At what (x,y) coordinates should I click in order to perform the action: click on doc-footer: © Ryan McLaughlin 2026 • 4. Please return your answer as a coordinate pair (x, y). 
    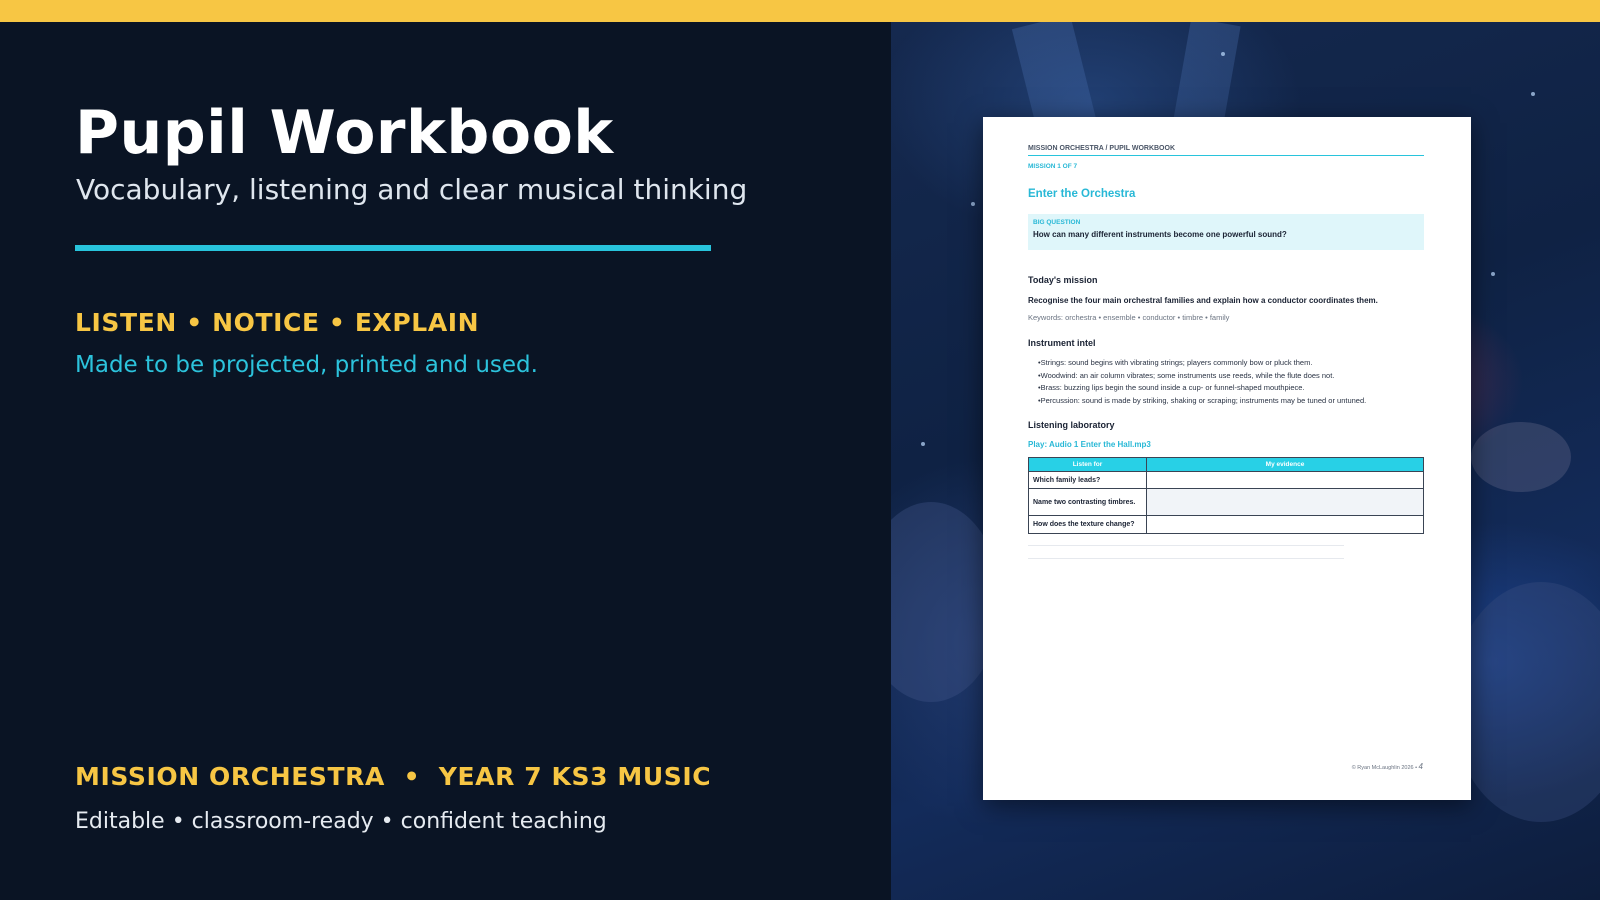
    Looking at the image, I should click on (1387, 766).